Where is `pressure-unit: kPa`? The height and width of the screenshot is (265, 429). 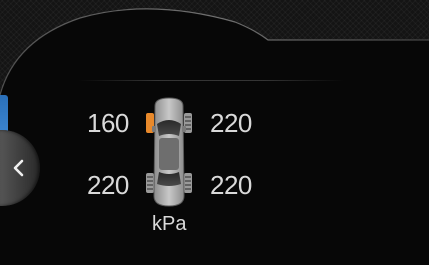 pressure-unit: kPa is located at coordinates (169, 224).